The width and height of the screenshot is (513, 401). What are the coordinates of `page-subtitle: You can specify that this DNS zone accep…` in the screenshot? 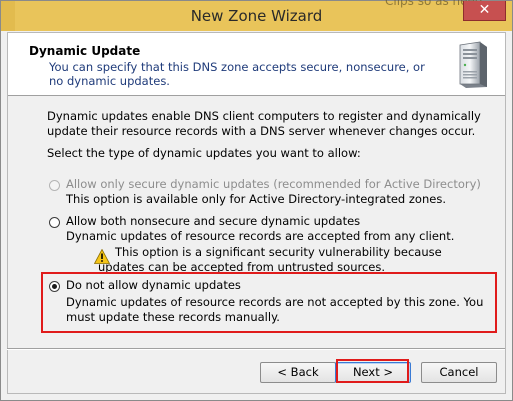 It's located at (237, 74).